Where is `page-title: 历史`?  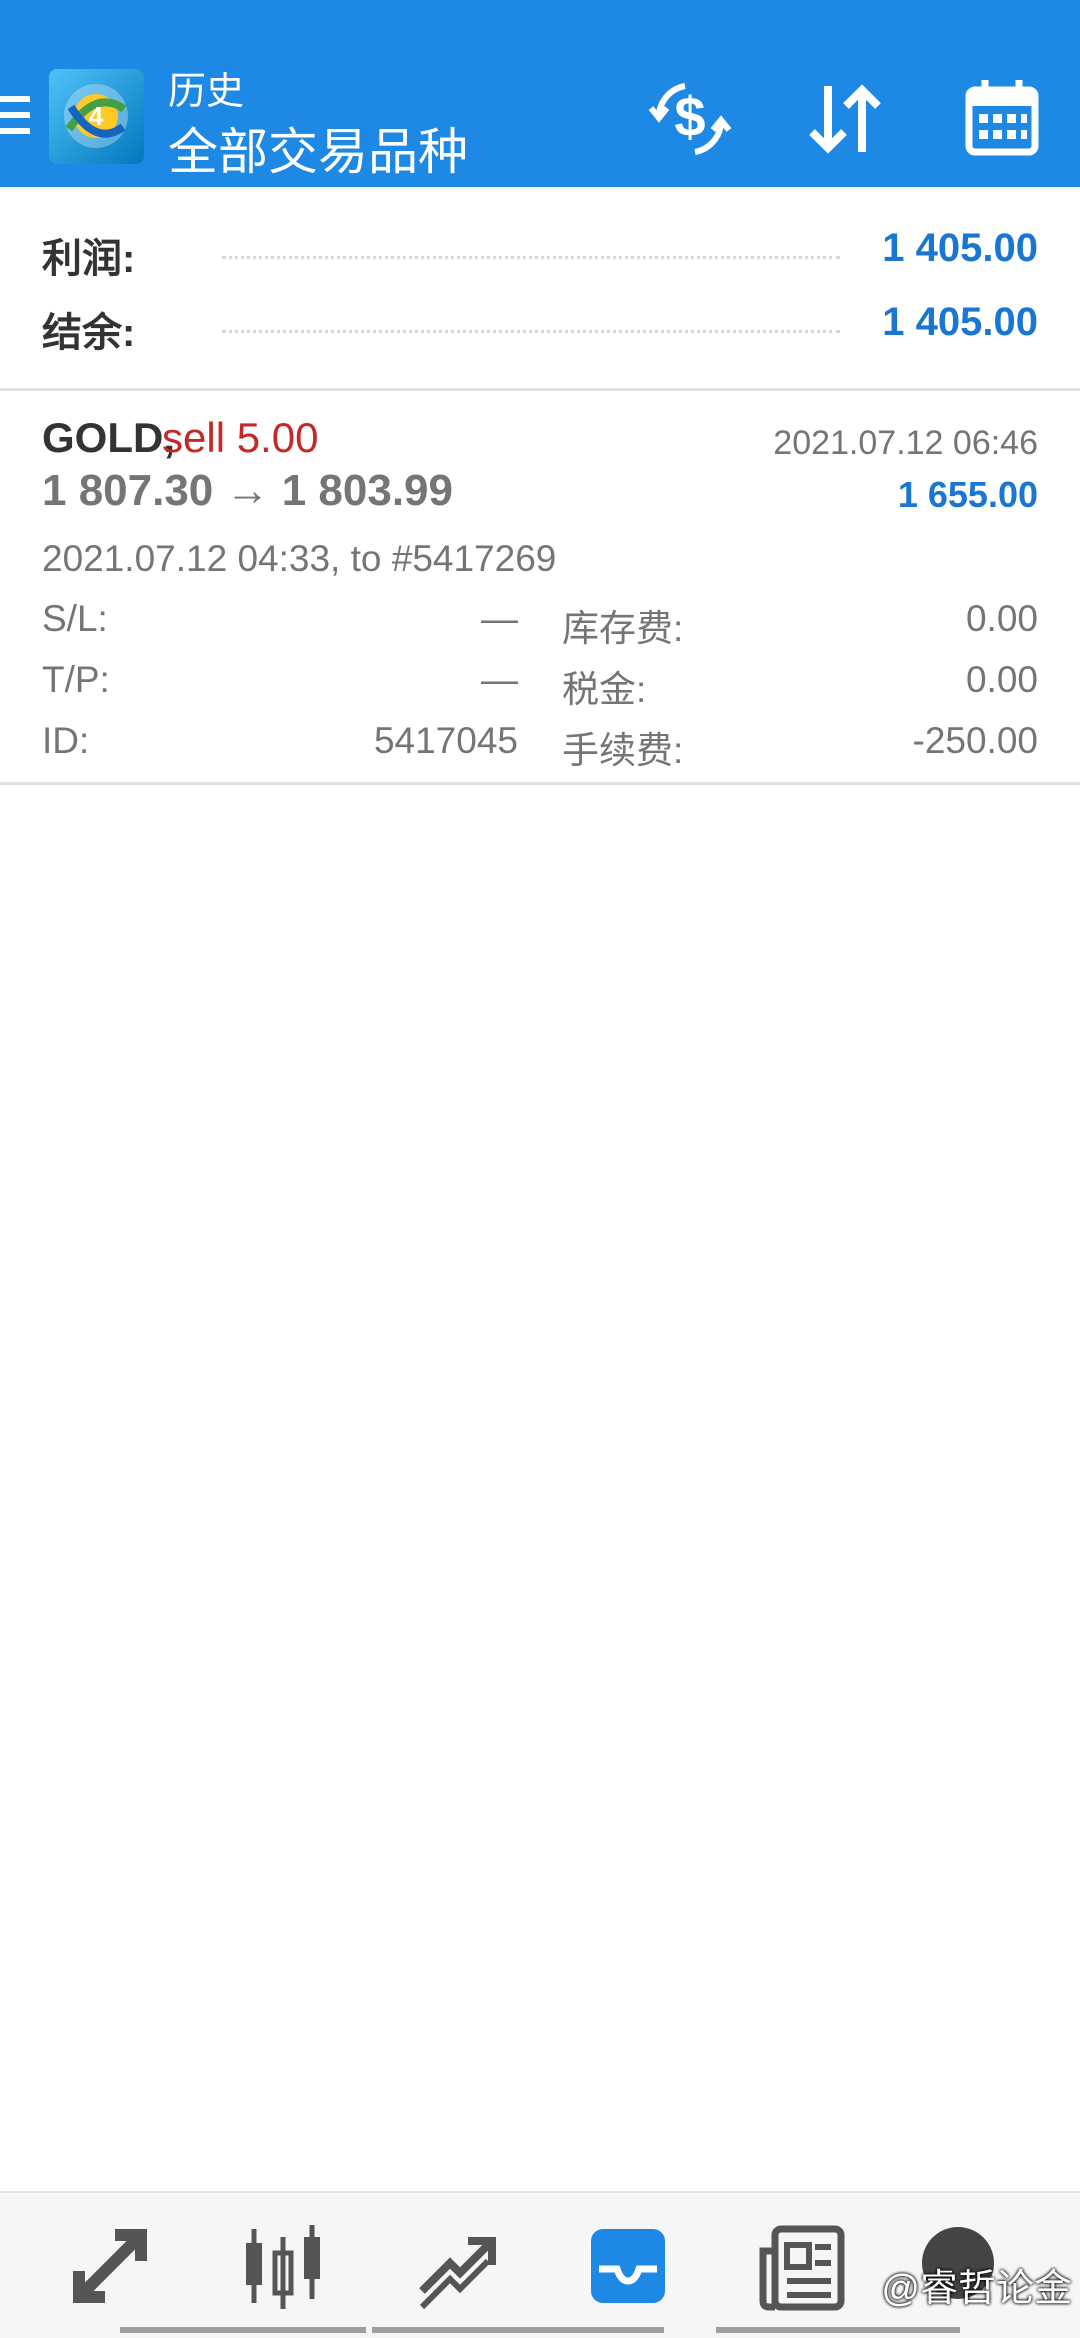 page-title: 历史 is located at coordinates (206, 92).